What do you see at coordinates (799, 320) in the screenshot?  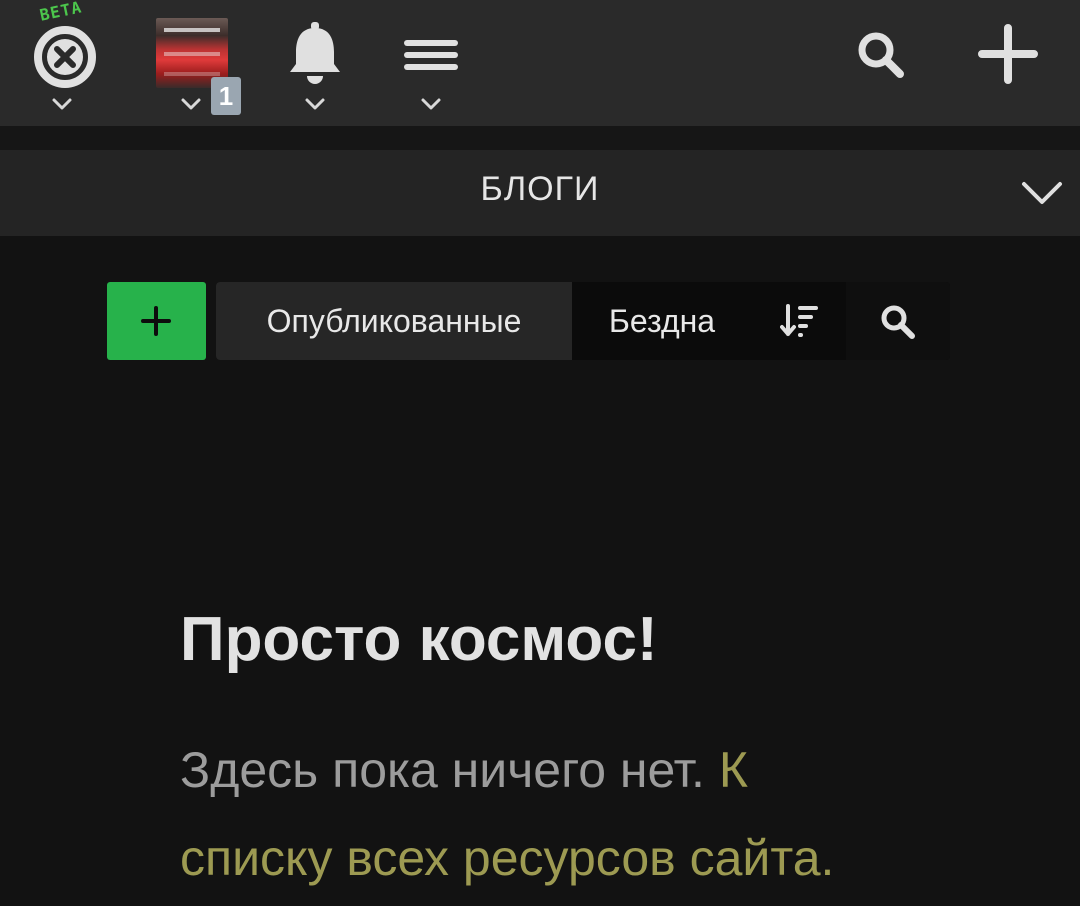 I see `sort-icon` at bounding box center [799, 320].